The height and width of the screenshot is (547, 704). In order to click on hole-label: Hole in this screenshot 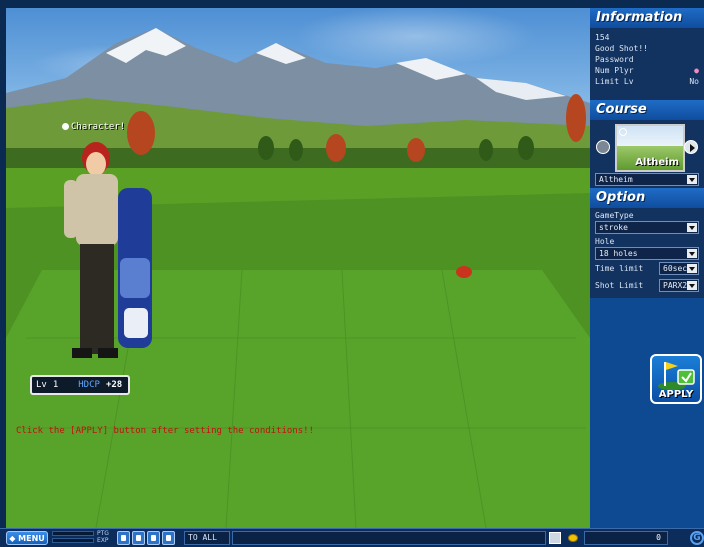, I will do `click(605, 241)`.